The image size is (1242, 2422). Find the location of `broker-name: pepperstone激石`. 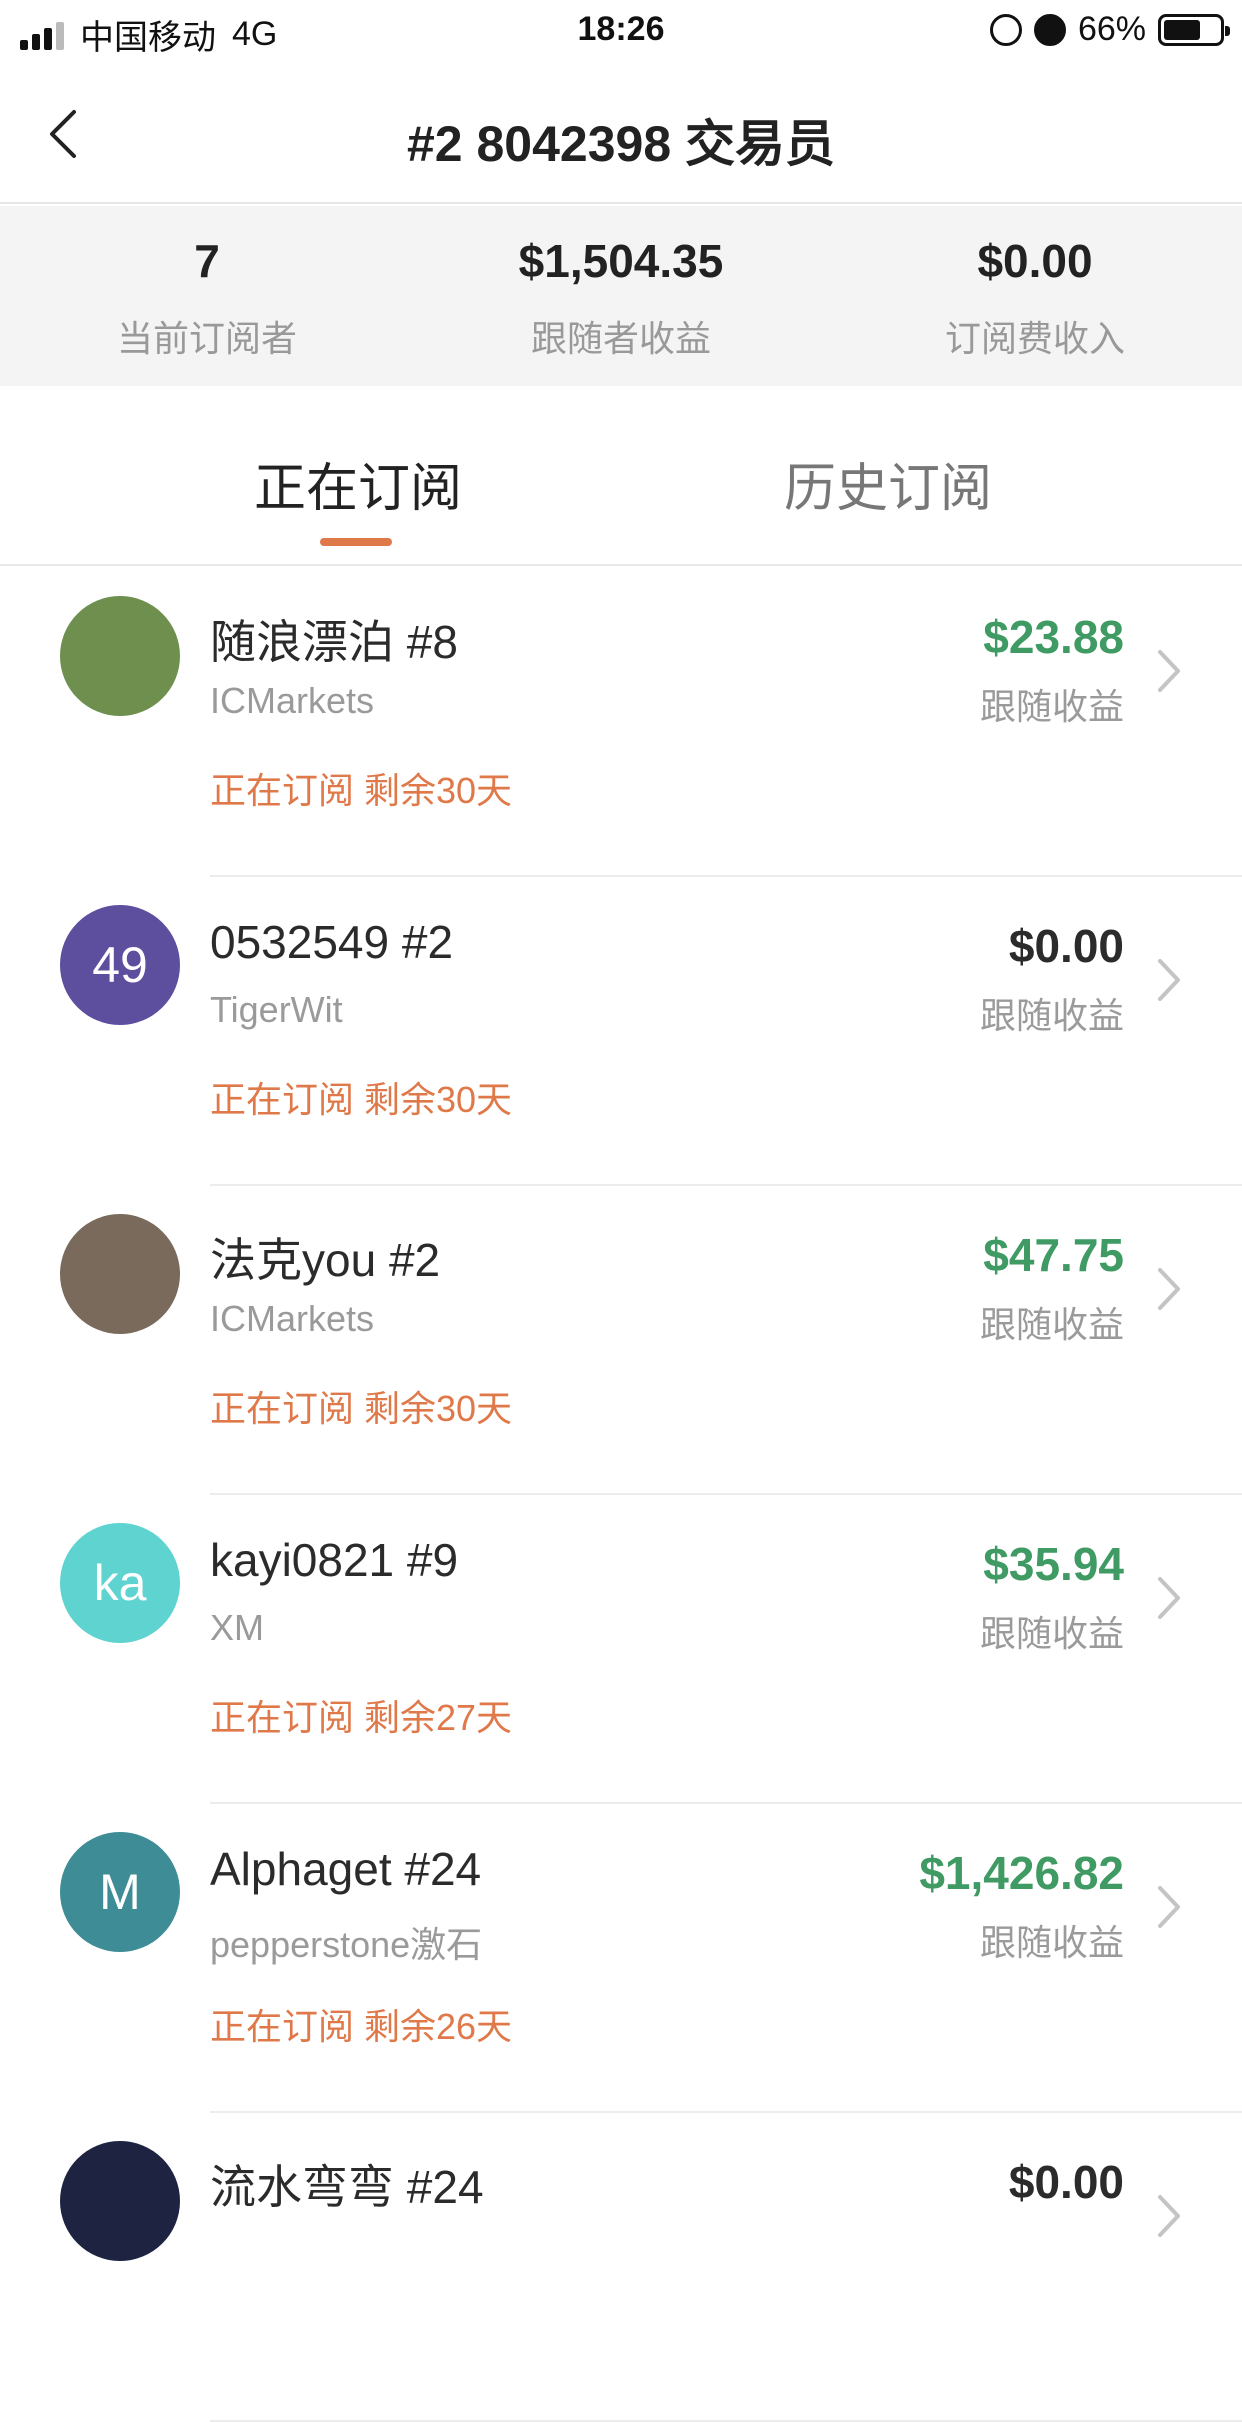

broker-name: pepperstone激石 is located at coordinates (346, 1944).